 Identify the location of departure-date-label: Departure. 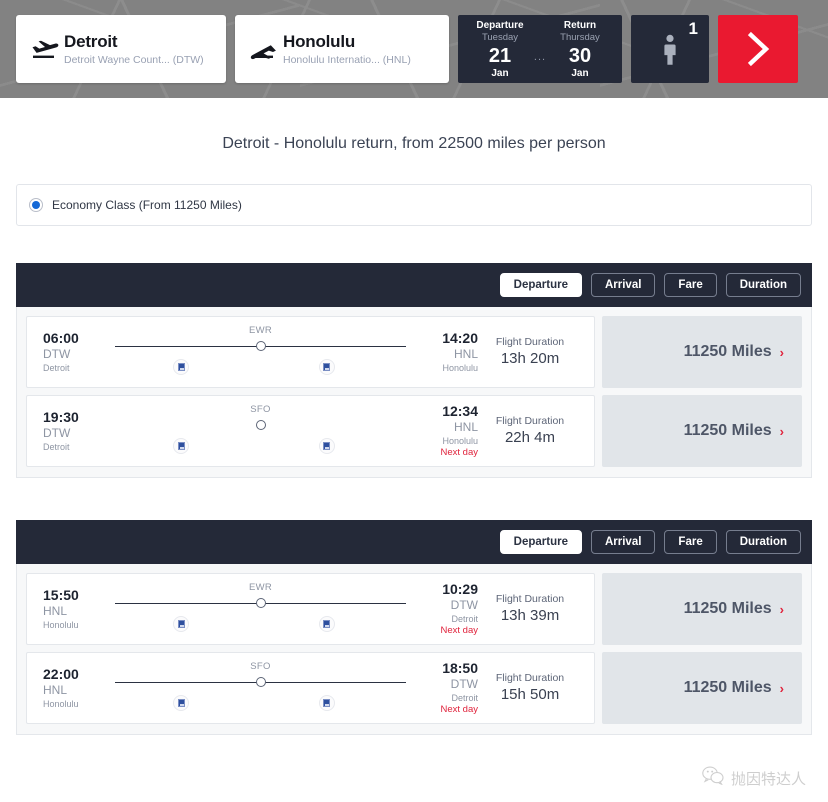
(500, 25).